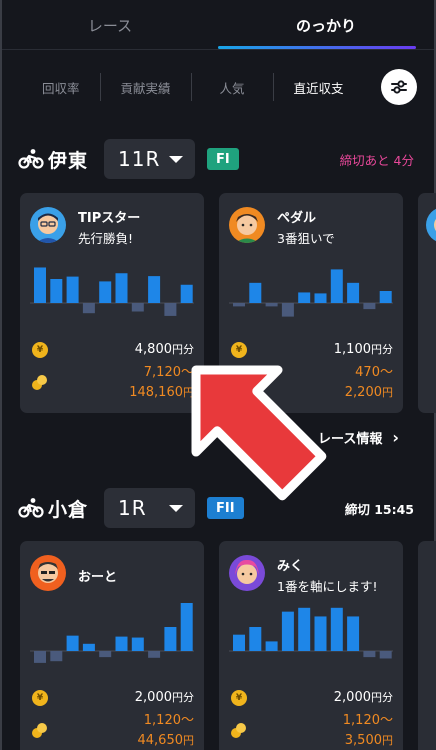  I want to click on predictor-card: TIPスター 先行勝負! ¥ 4,800円分 7,120〜 148,160円, so click(112, 303).